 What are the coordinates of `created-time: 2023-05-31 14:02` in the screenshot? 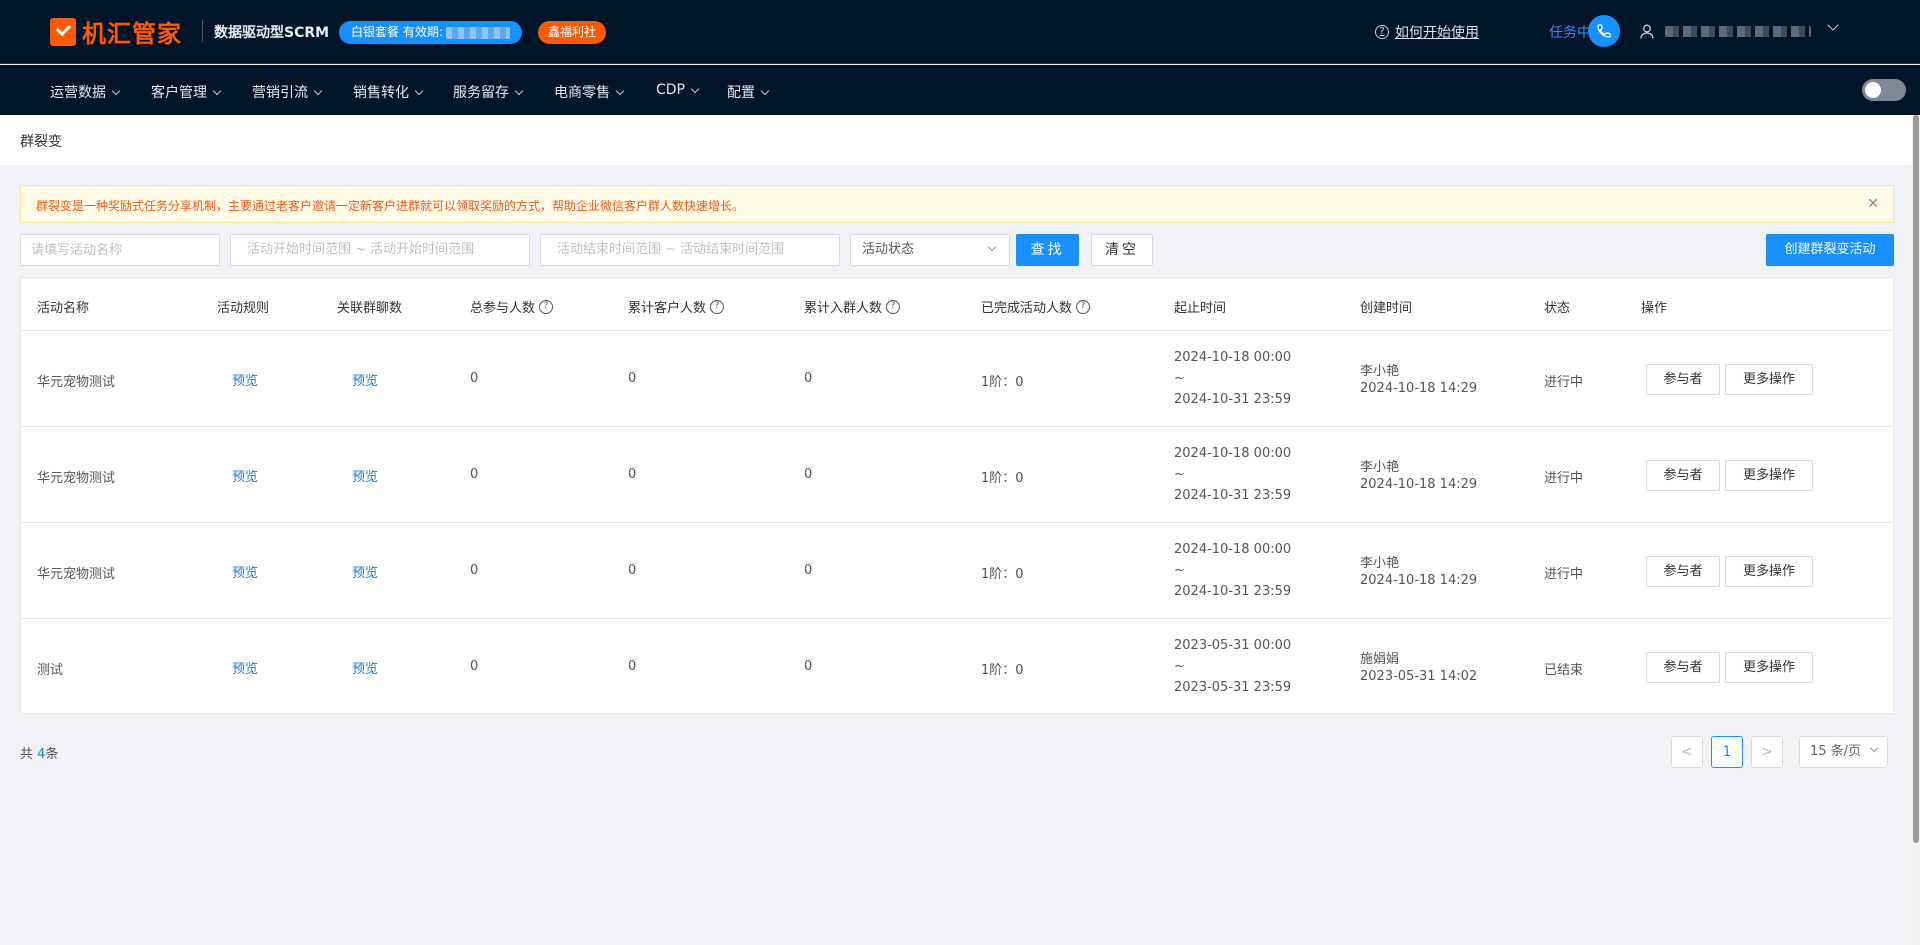 It's located at (1419, 676).